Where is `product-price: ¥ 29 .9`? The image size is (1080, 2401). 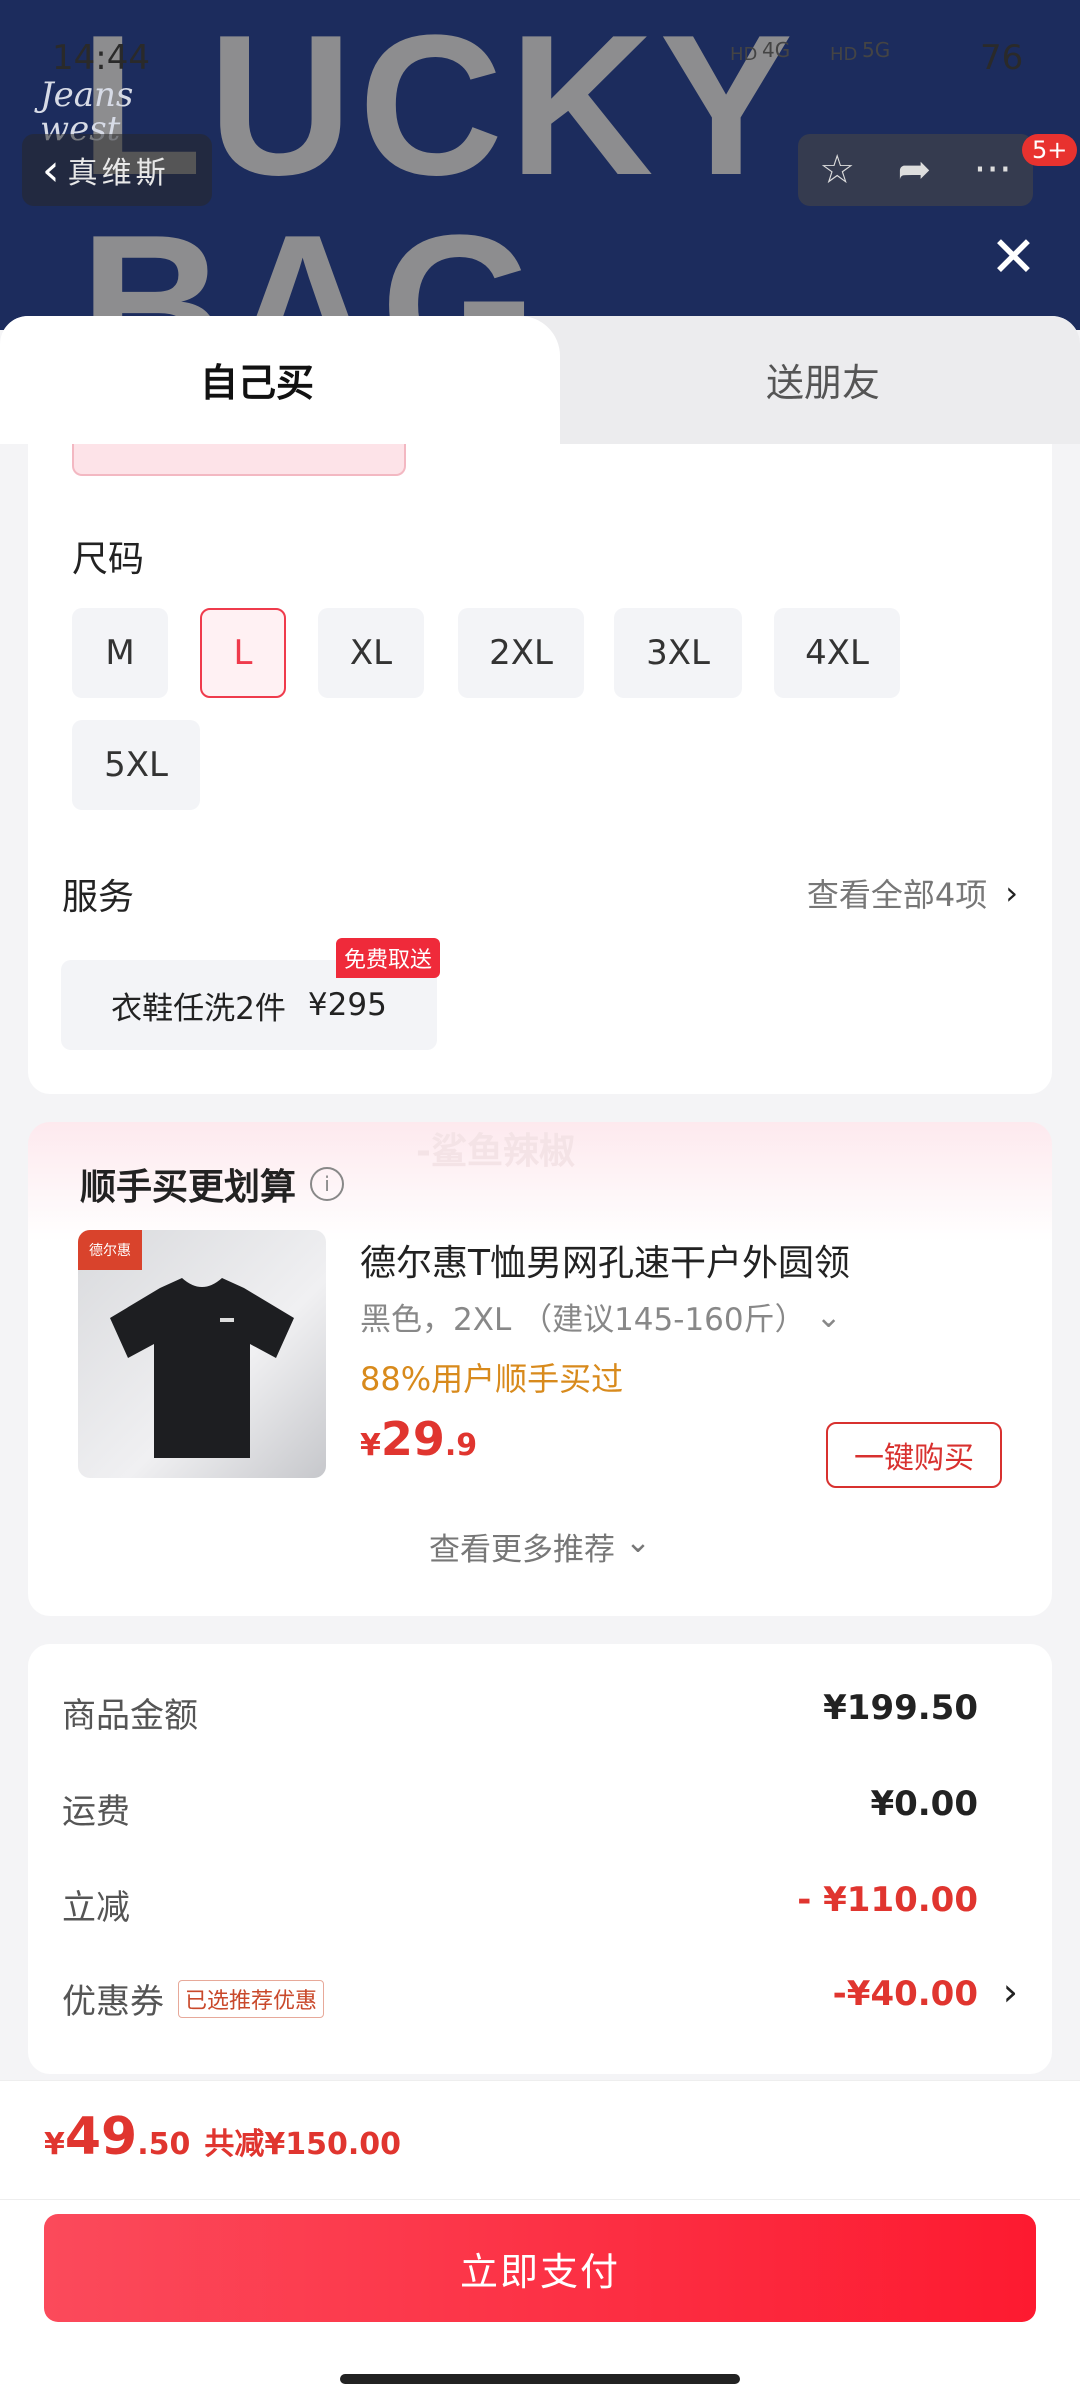 product-price: ¥ 29 .9 is located at coordinates (418, 1439).